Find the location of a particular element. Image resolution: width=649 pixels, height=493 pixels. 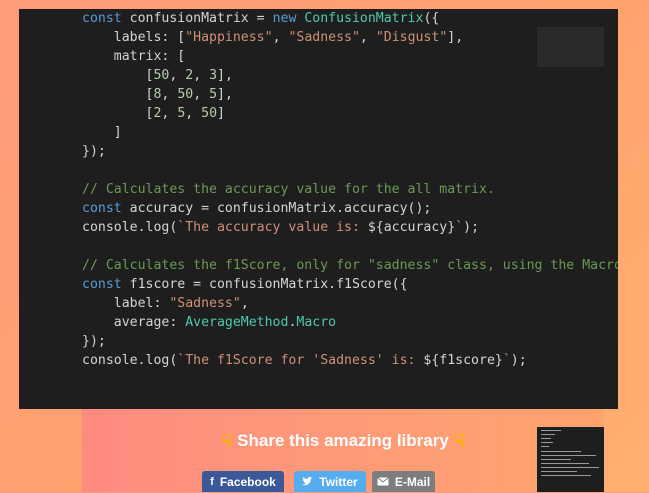

share-heading: ☟ Share this amazing library ☟ is located at coordinates (343, 441).